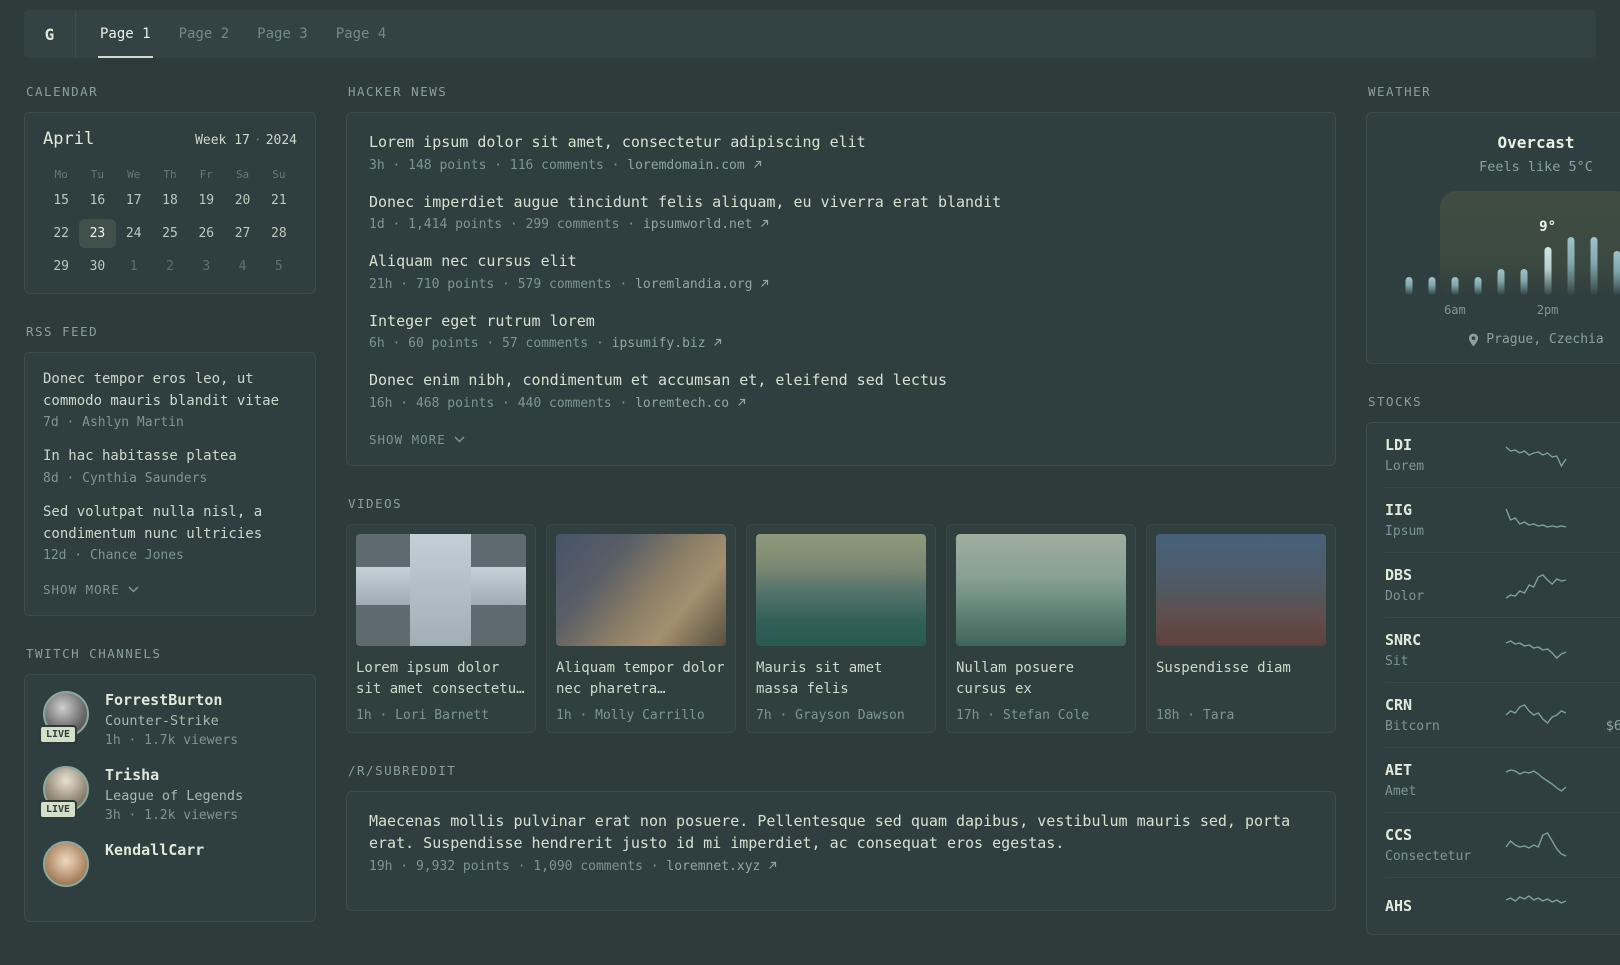 The height and width of the screenshot is (965, 1620). I want to click on live-badge: LIVE, so click(58, 735).